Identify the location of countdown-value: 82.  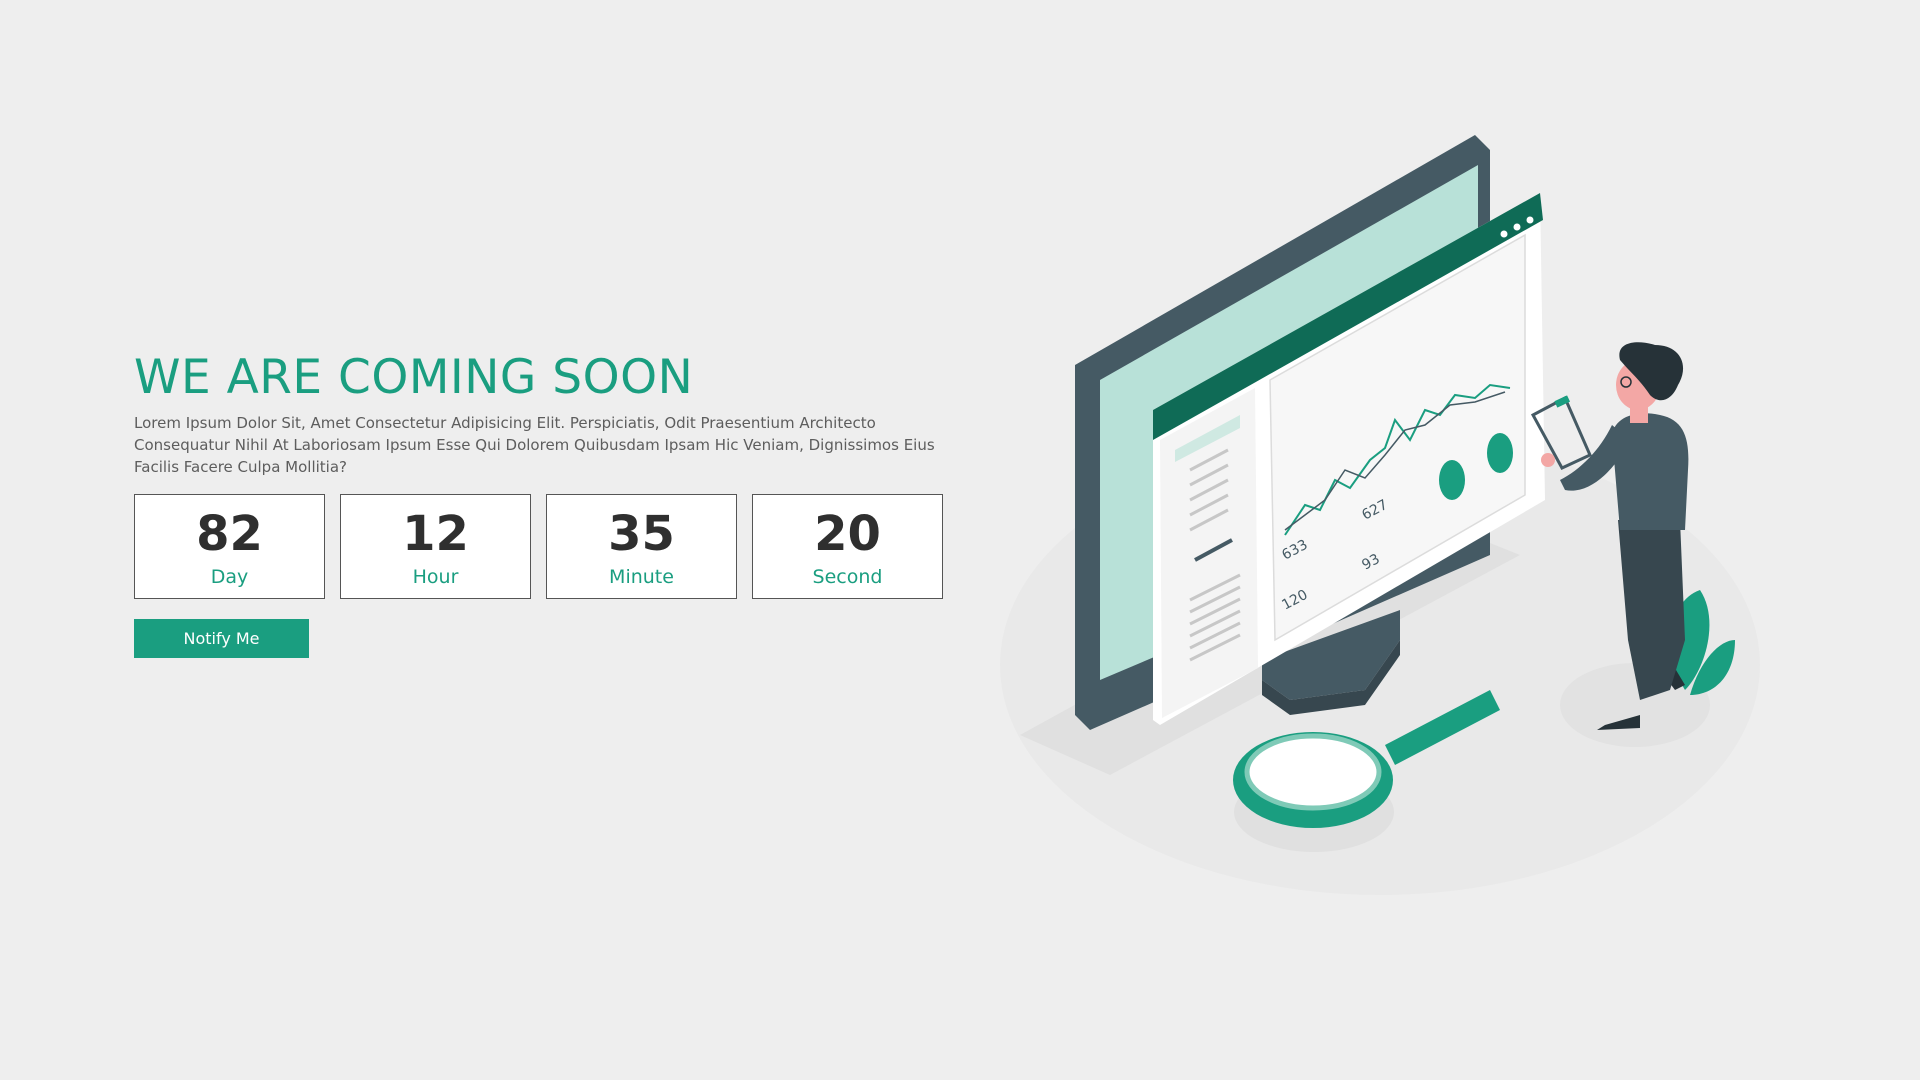
(229, 534).